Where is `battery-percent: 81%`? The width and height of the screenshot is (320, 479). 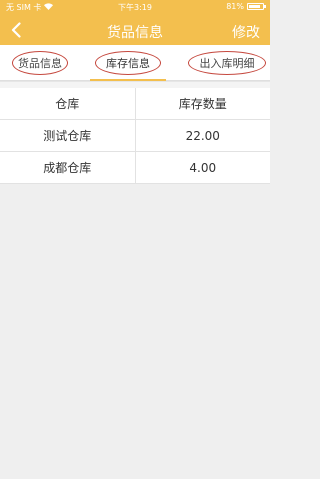
battery-percent: 81% is located at coordinates (235, 6).